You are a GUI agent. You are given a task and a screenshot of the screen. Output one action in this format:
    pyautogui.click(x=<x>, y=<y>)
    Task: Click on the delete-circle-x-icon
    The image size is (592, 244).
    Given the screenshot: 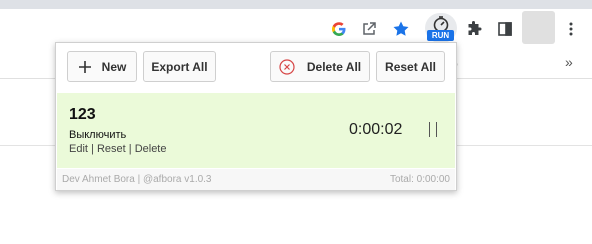 What is the action you would take?
    pyautogui.click(x=287, y=66)
    